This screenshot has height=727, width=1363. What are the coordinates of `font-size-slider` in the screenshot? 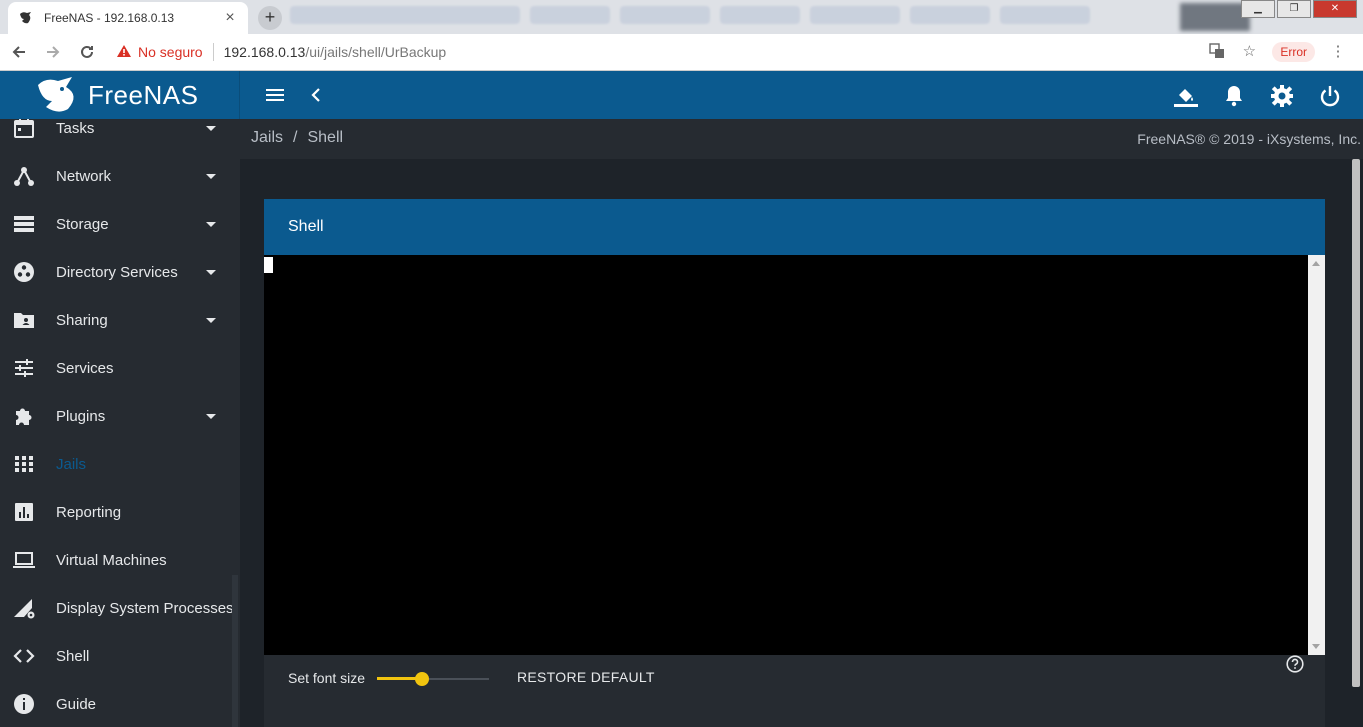 It's located at (433, 679).